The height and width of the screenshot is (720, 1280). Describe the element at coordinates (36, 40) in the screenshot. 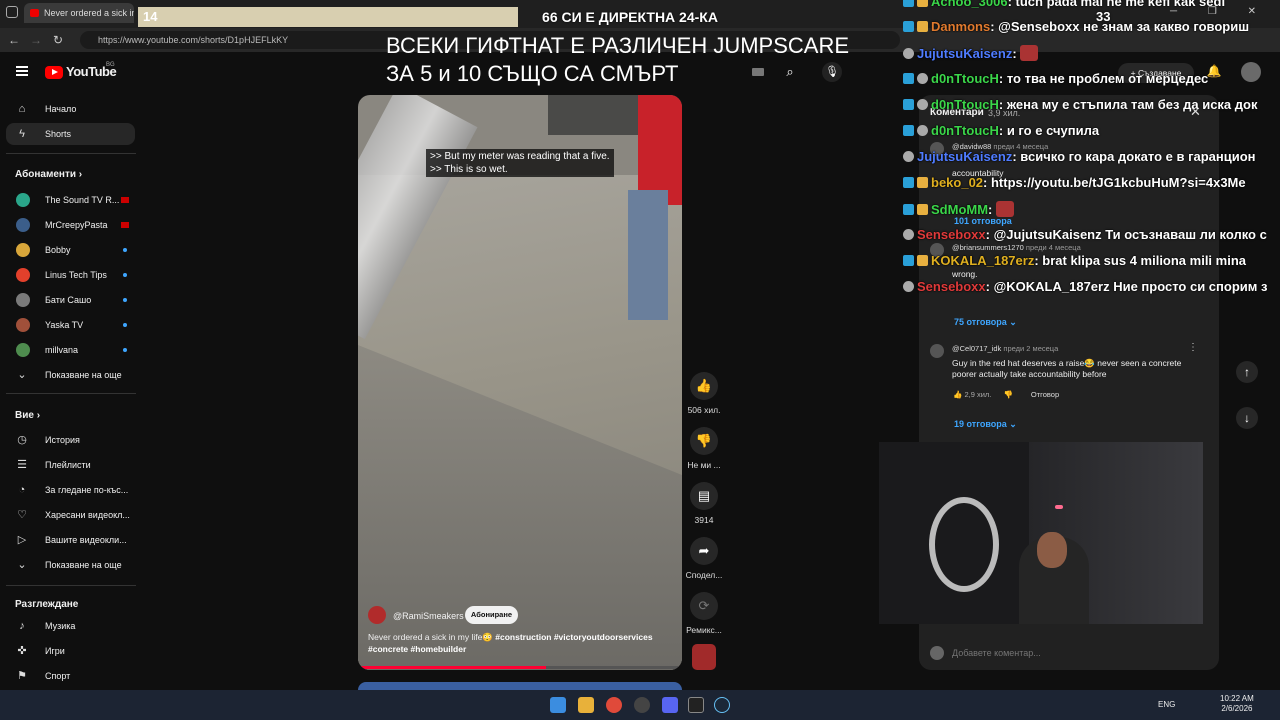

I see `forward-icon: →` at that location.